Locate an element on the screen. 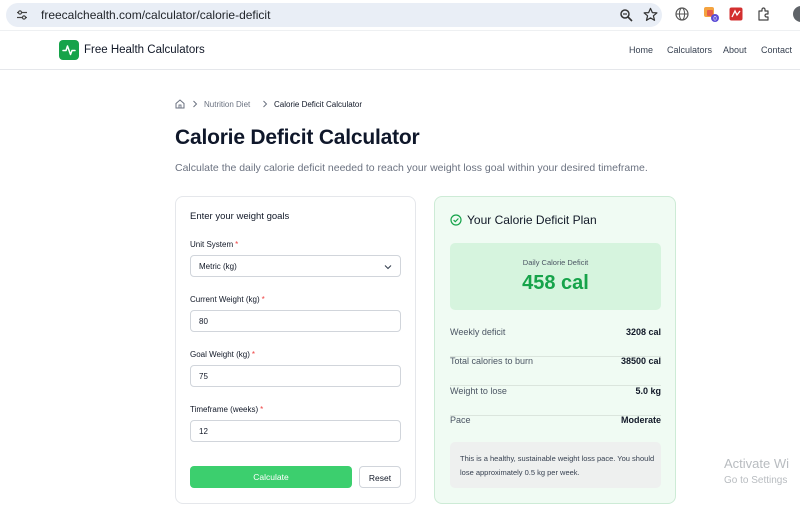 The image size is (800, 508). activation-watermark-subtitle: Go to Settings is located at coordinates (756, 480).